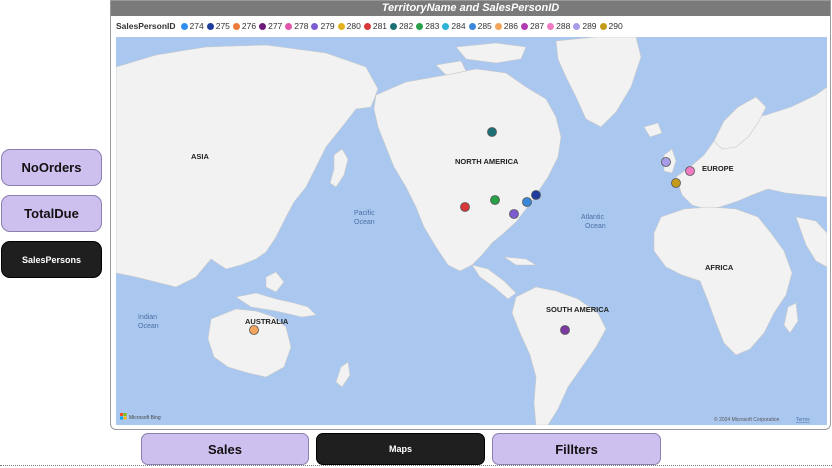  I want to click on legend-label: 281, so click(380, 26).